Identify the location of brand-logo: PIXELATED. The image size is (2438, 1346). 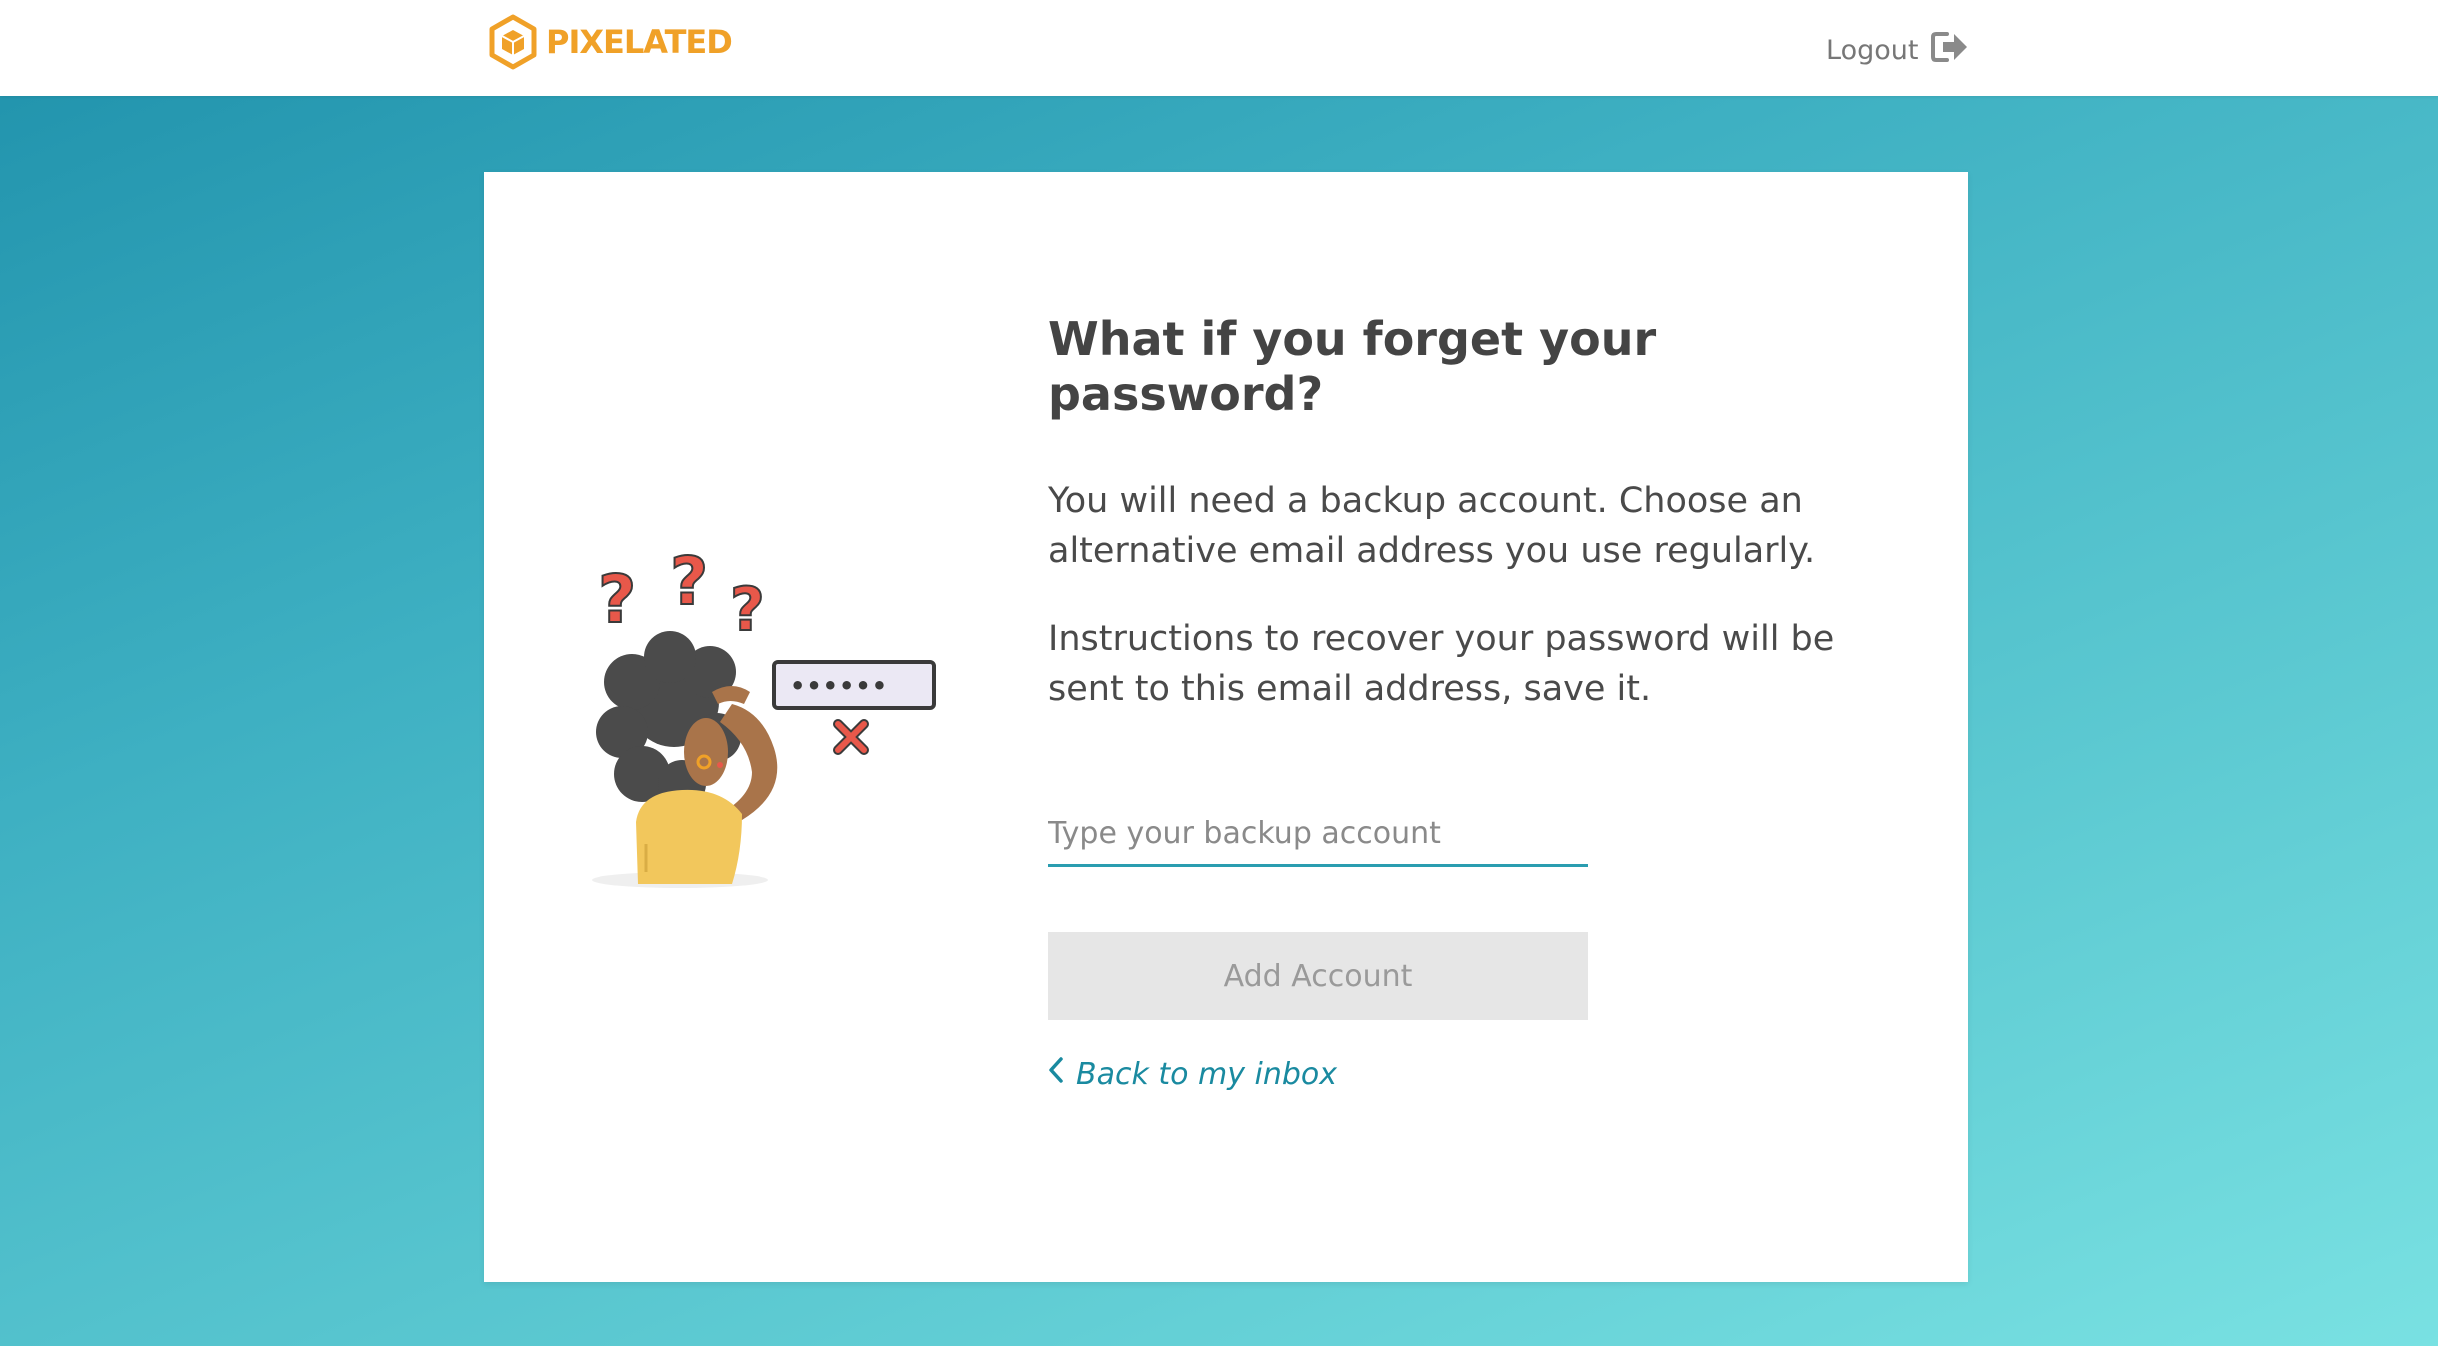
(610, 42).